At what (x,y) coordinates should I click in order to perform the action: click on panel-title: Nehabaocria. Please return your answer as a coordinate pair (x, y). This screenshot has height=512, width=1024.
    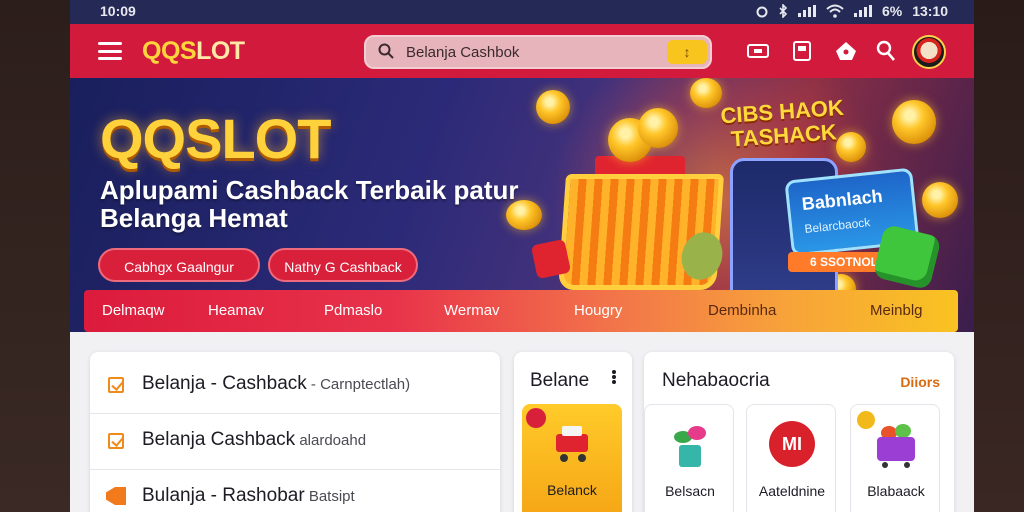
    Looking at the image, I should click on (716, 380).